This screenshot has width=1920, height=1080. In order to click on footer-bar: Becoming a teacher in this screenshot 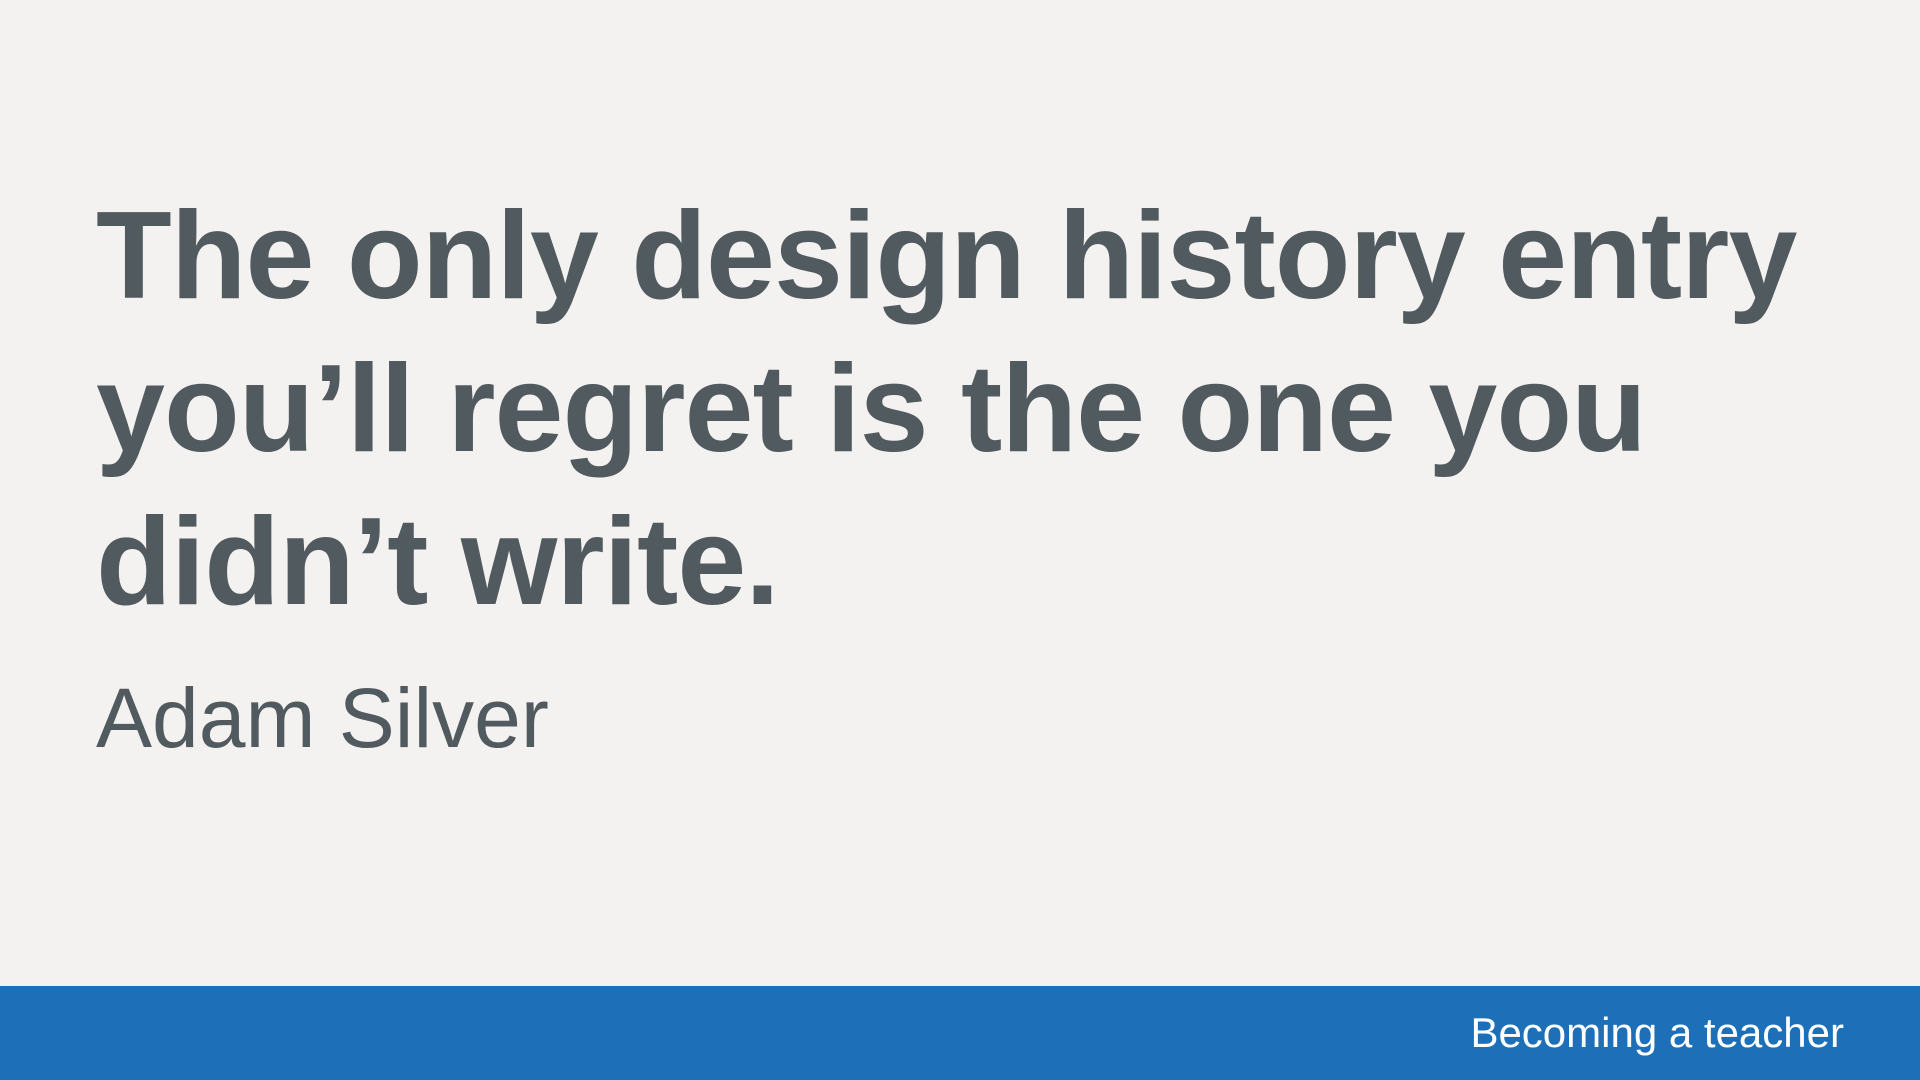, I will do `click(960, 1033)`.